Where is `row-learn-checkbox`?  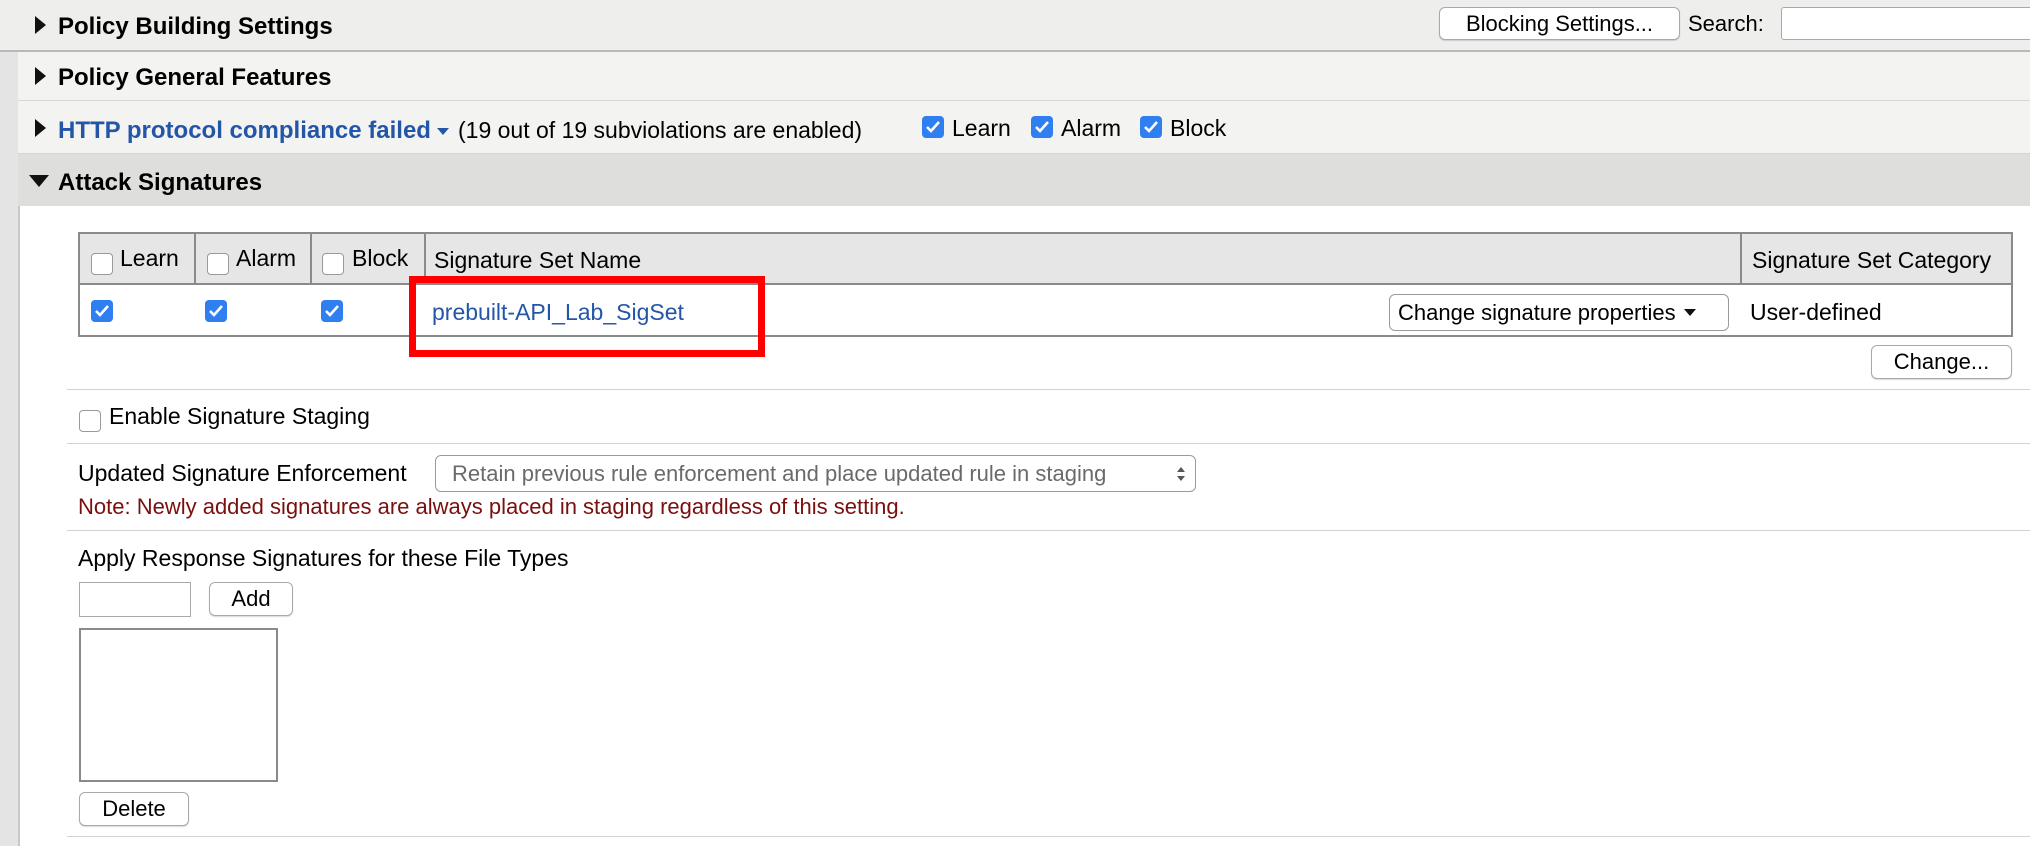 row-learn-checkbox is located at coordinates (102, 311).